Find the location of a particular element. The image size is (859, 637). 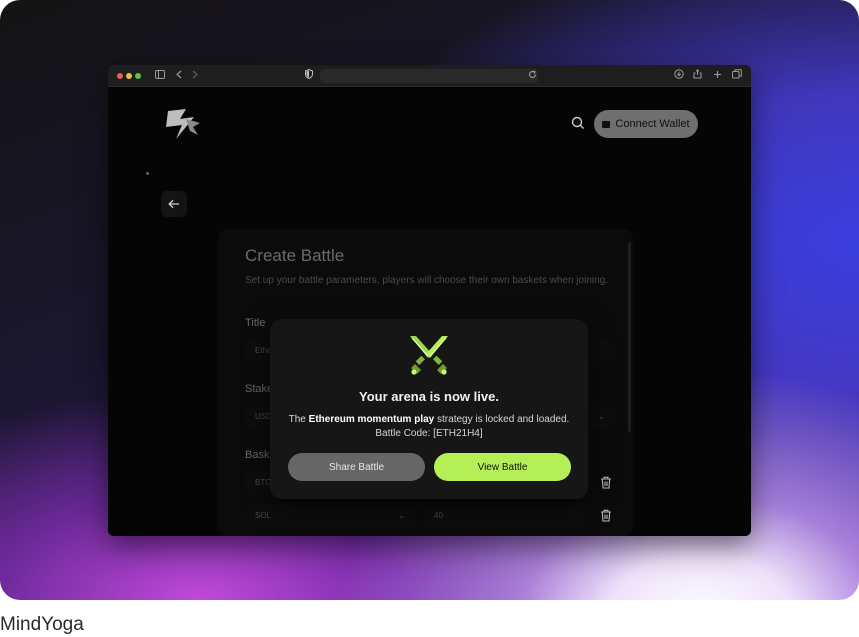

close-window-button is located at coordinates (120, 76).